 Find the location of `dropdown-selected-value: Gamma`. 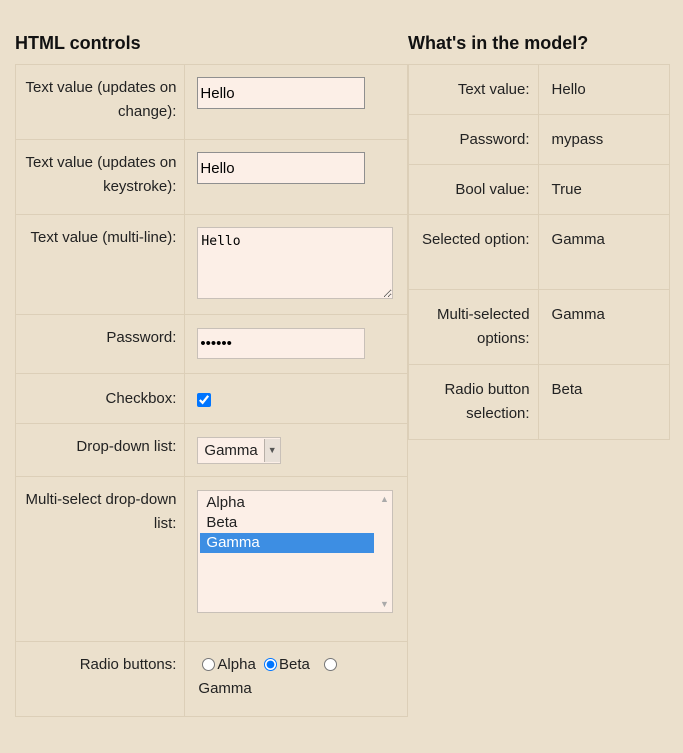

dropdown-selected-value: Gamma is located at coordinates (231, 450).